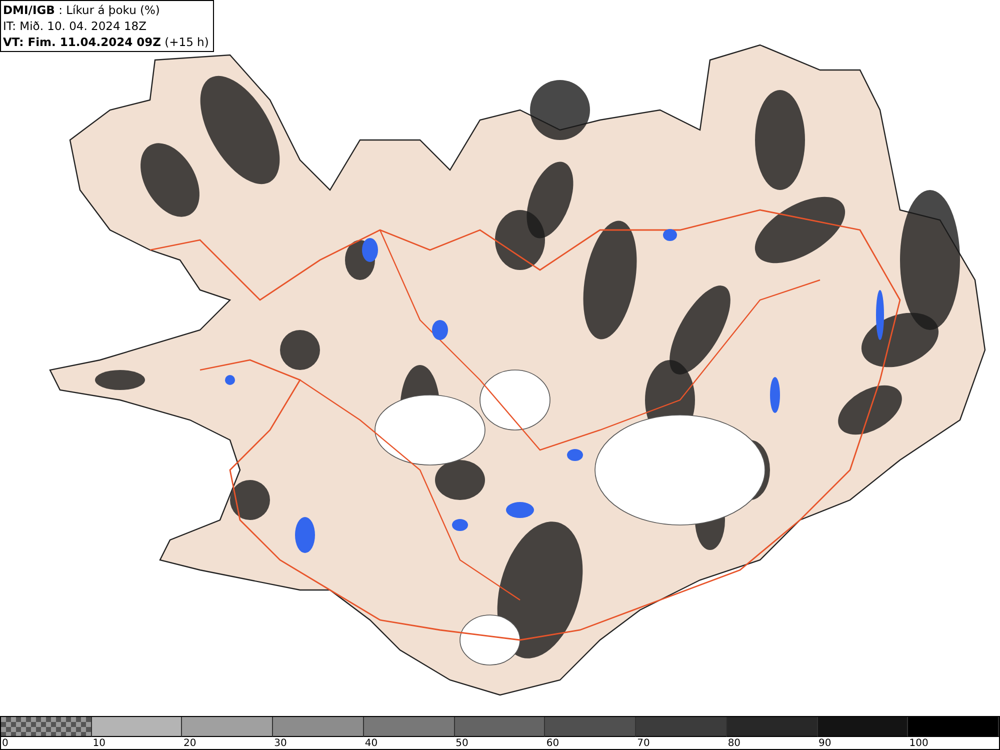  Describe the element at coordinates (552, 743) in the screenshot. I see `scale-label: 60` at that location.